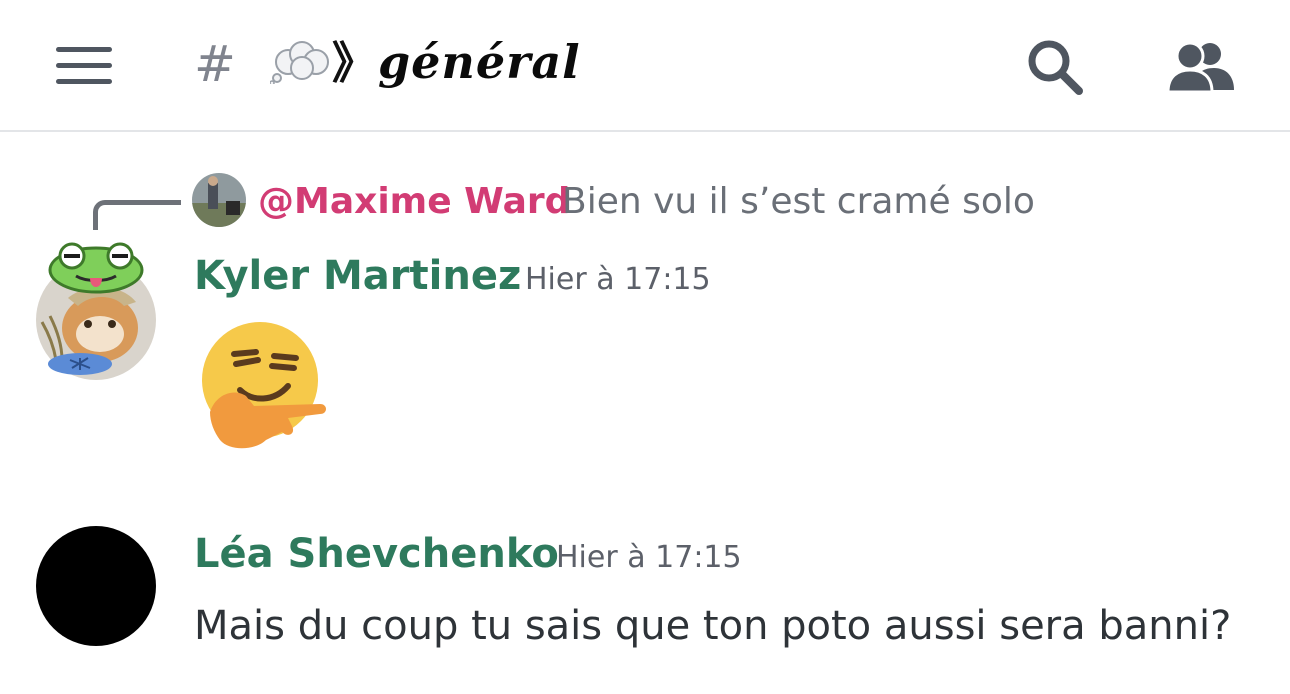 The height and width of the screenshot is (694, 1290). I want to click on reply-connector, so click(137, 215).